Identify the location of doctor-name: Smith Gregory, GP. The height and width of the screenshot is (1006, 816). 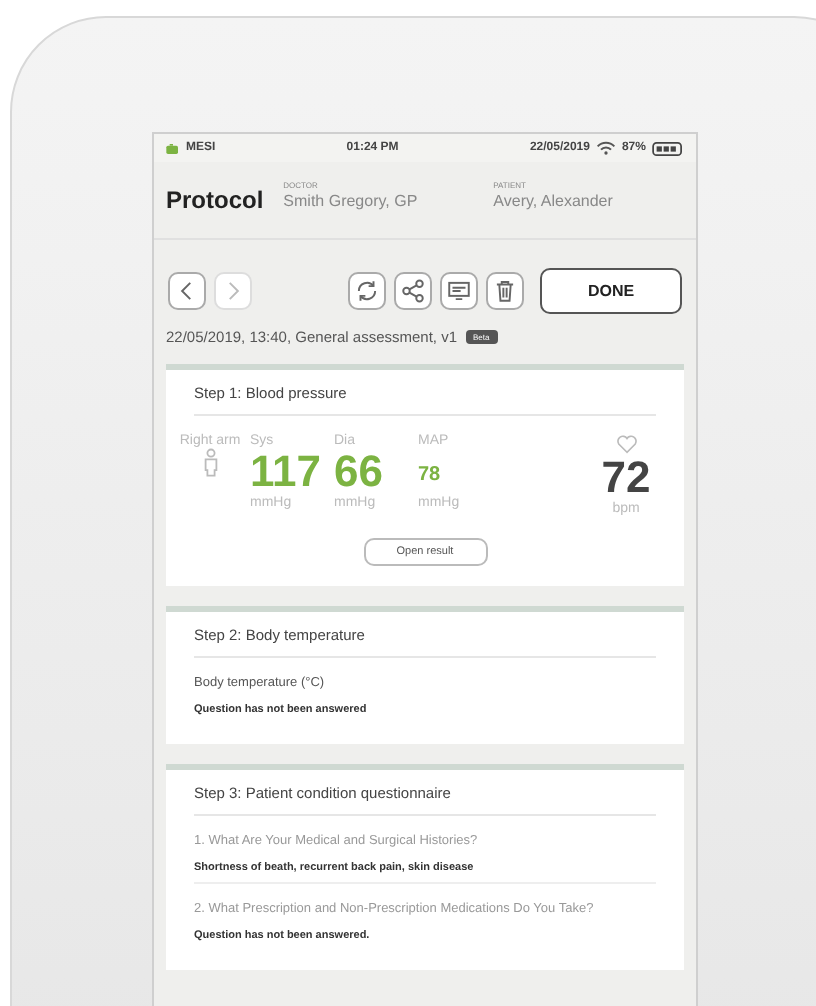
(351, 201).